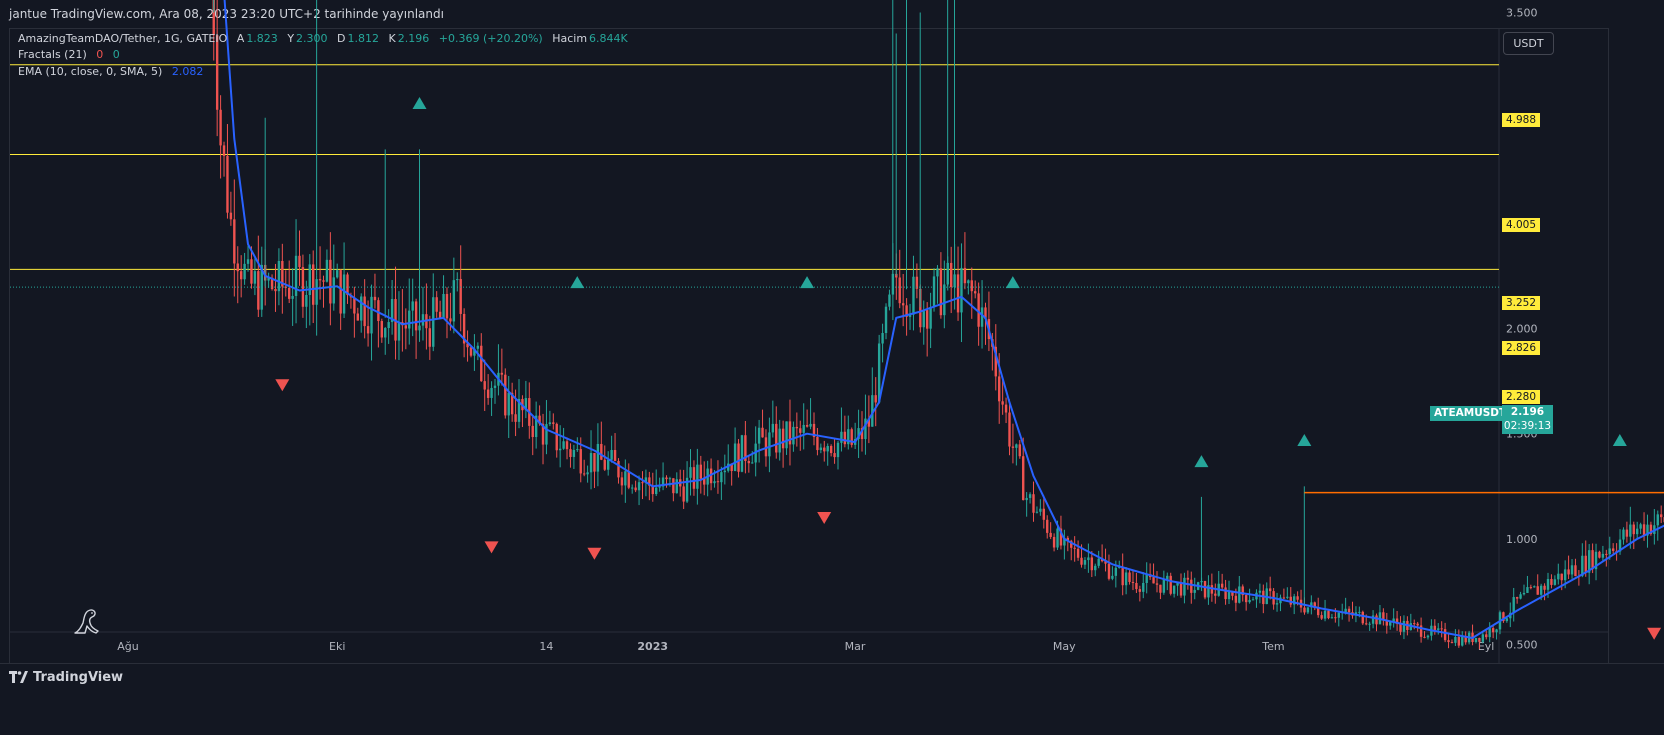  I want to click on bar-countdown: 02:39:13, so click(1527, 426).